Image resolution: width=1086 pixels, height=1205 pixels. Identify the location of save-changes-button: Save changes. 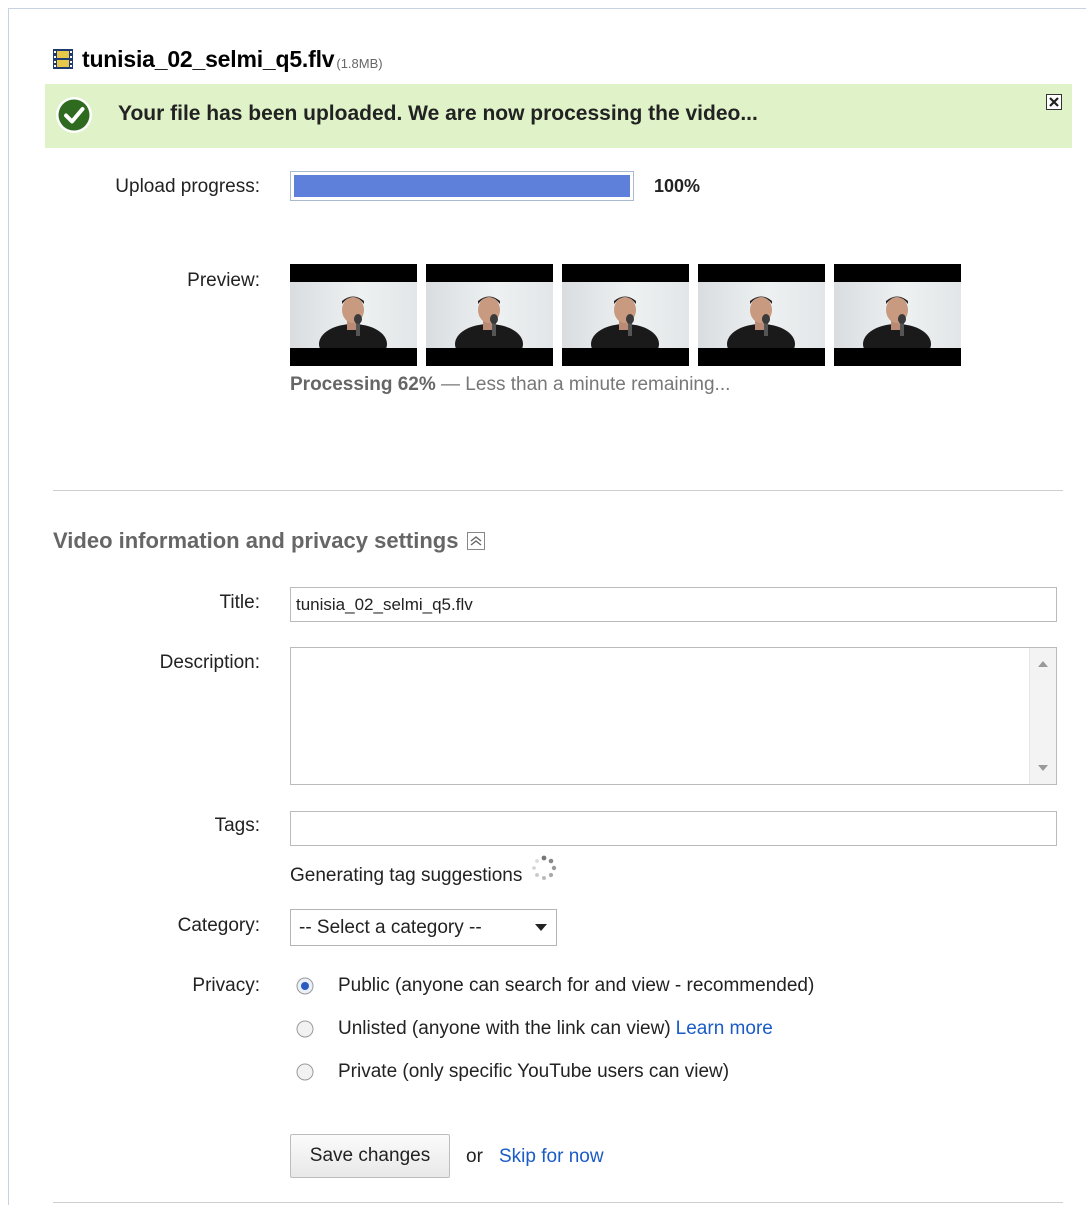
(370, 1156).